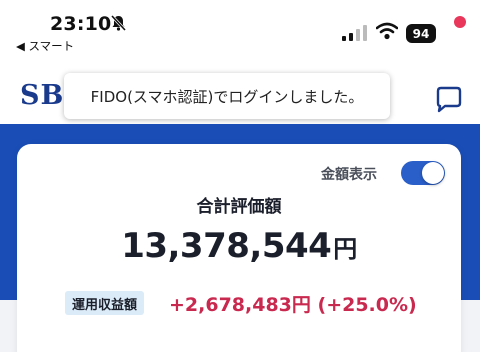 The width and height of the screenshot is (480, 352). What do you see at coordinates (226, 246) in the screenshot?
I see `total-amount: 13,378,544` at bounding box center [226, 246].